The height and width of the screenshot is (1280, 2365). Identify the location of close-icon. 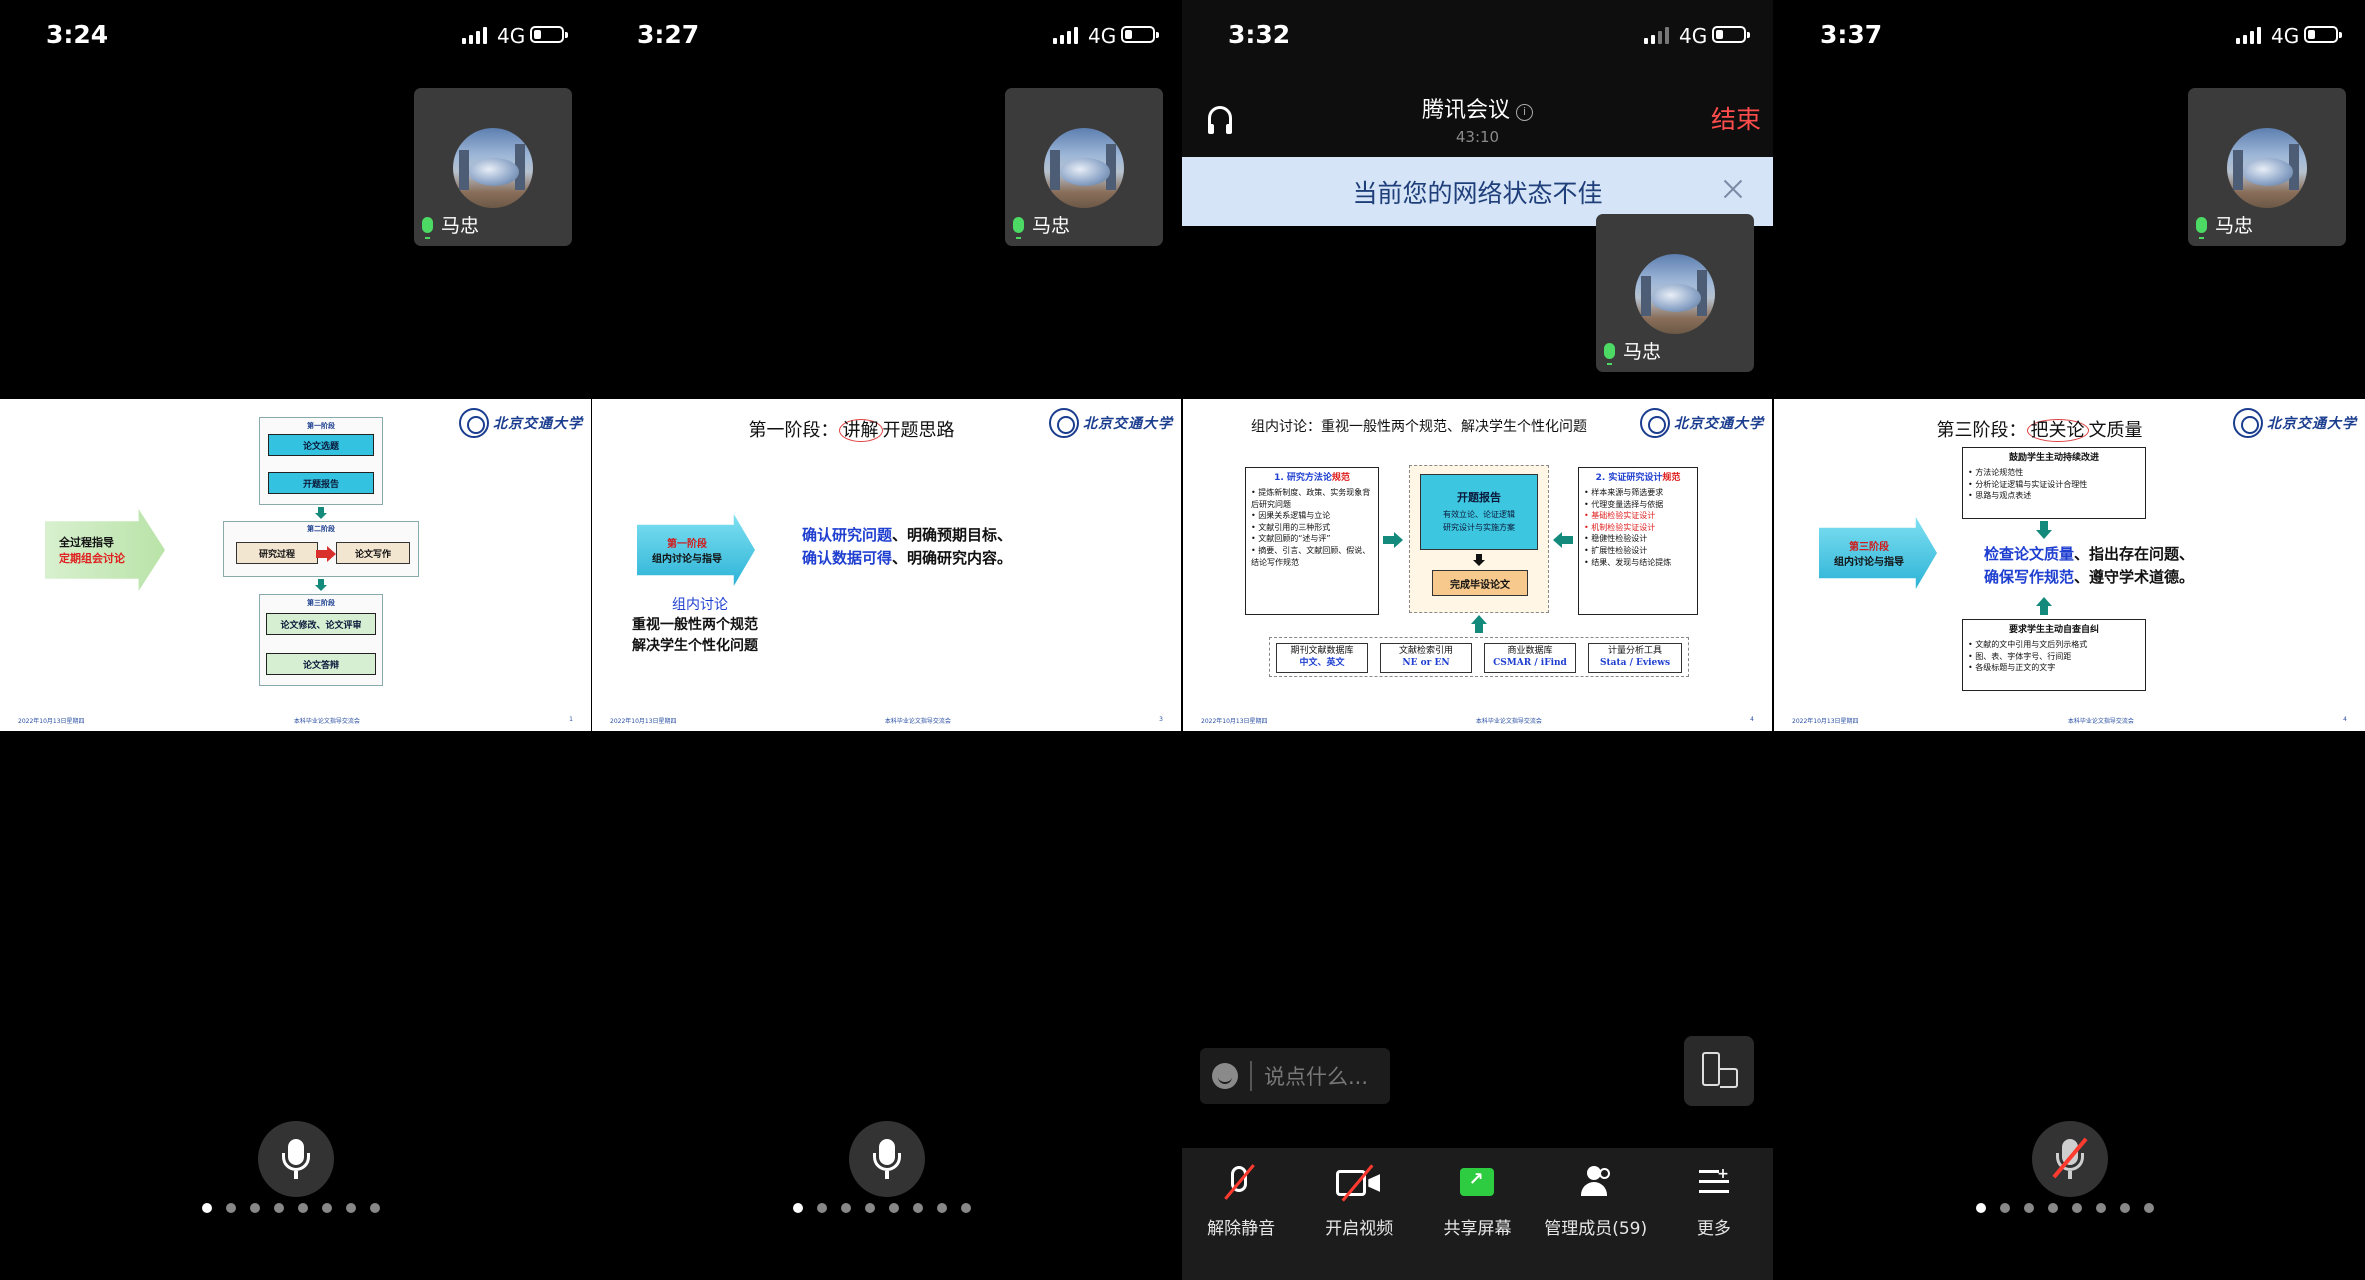
(1733, 189).